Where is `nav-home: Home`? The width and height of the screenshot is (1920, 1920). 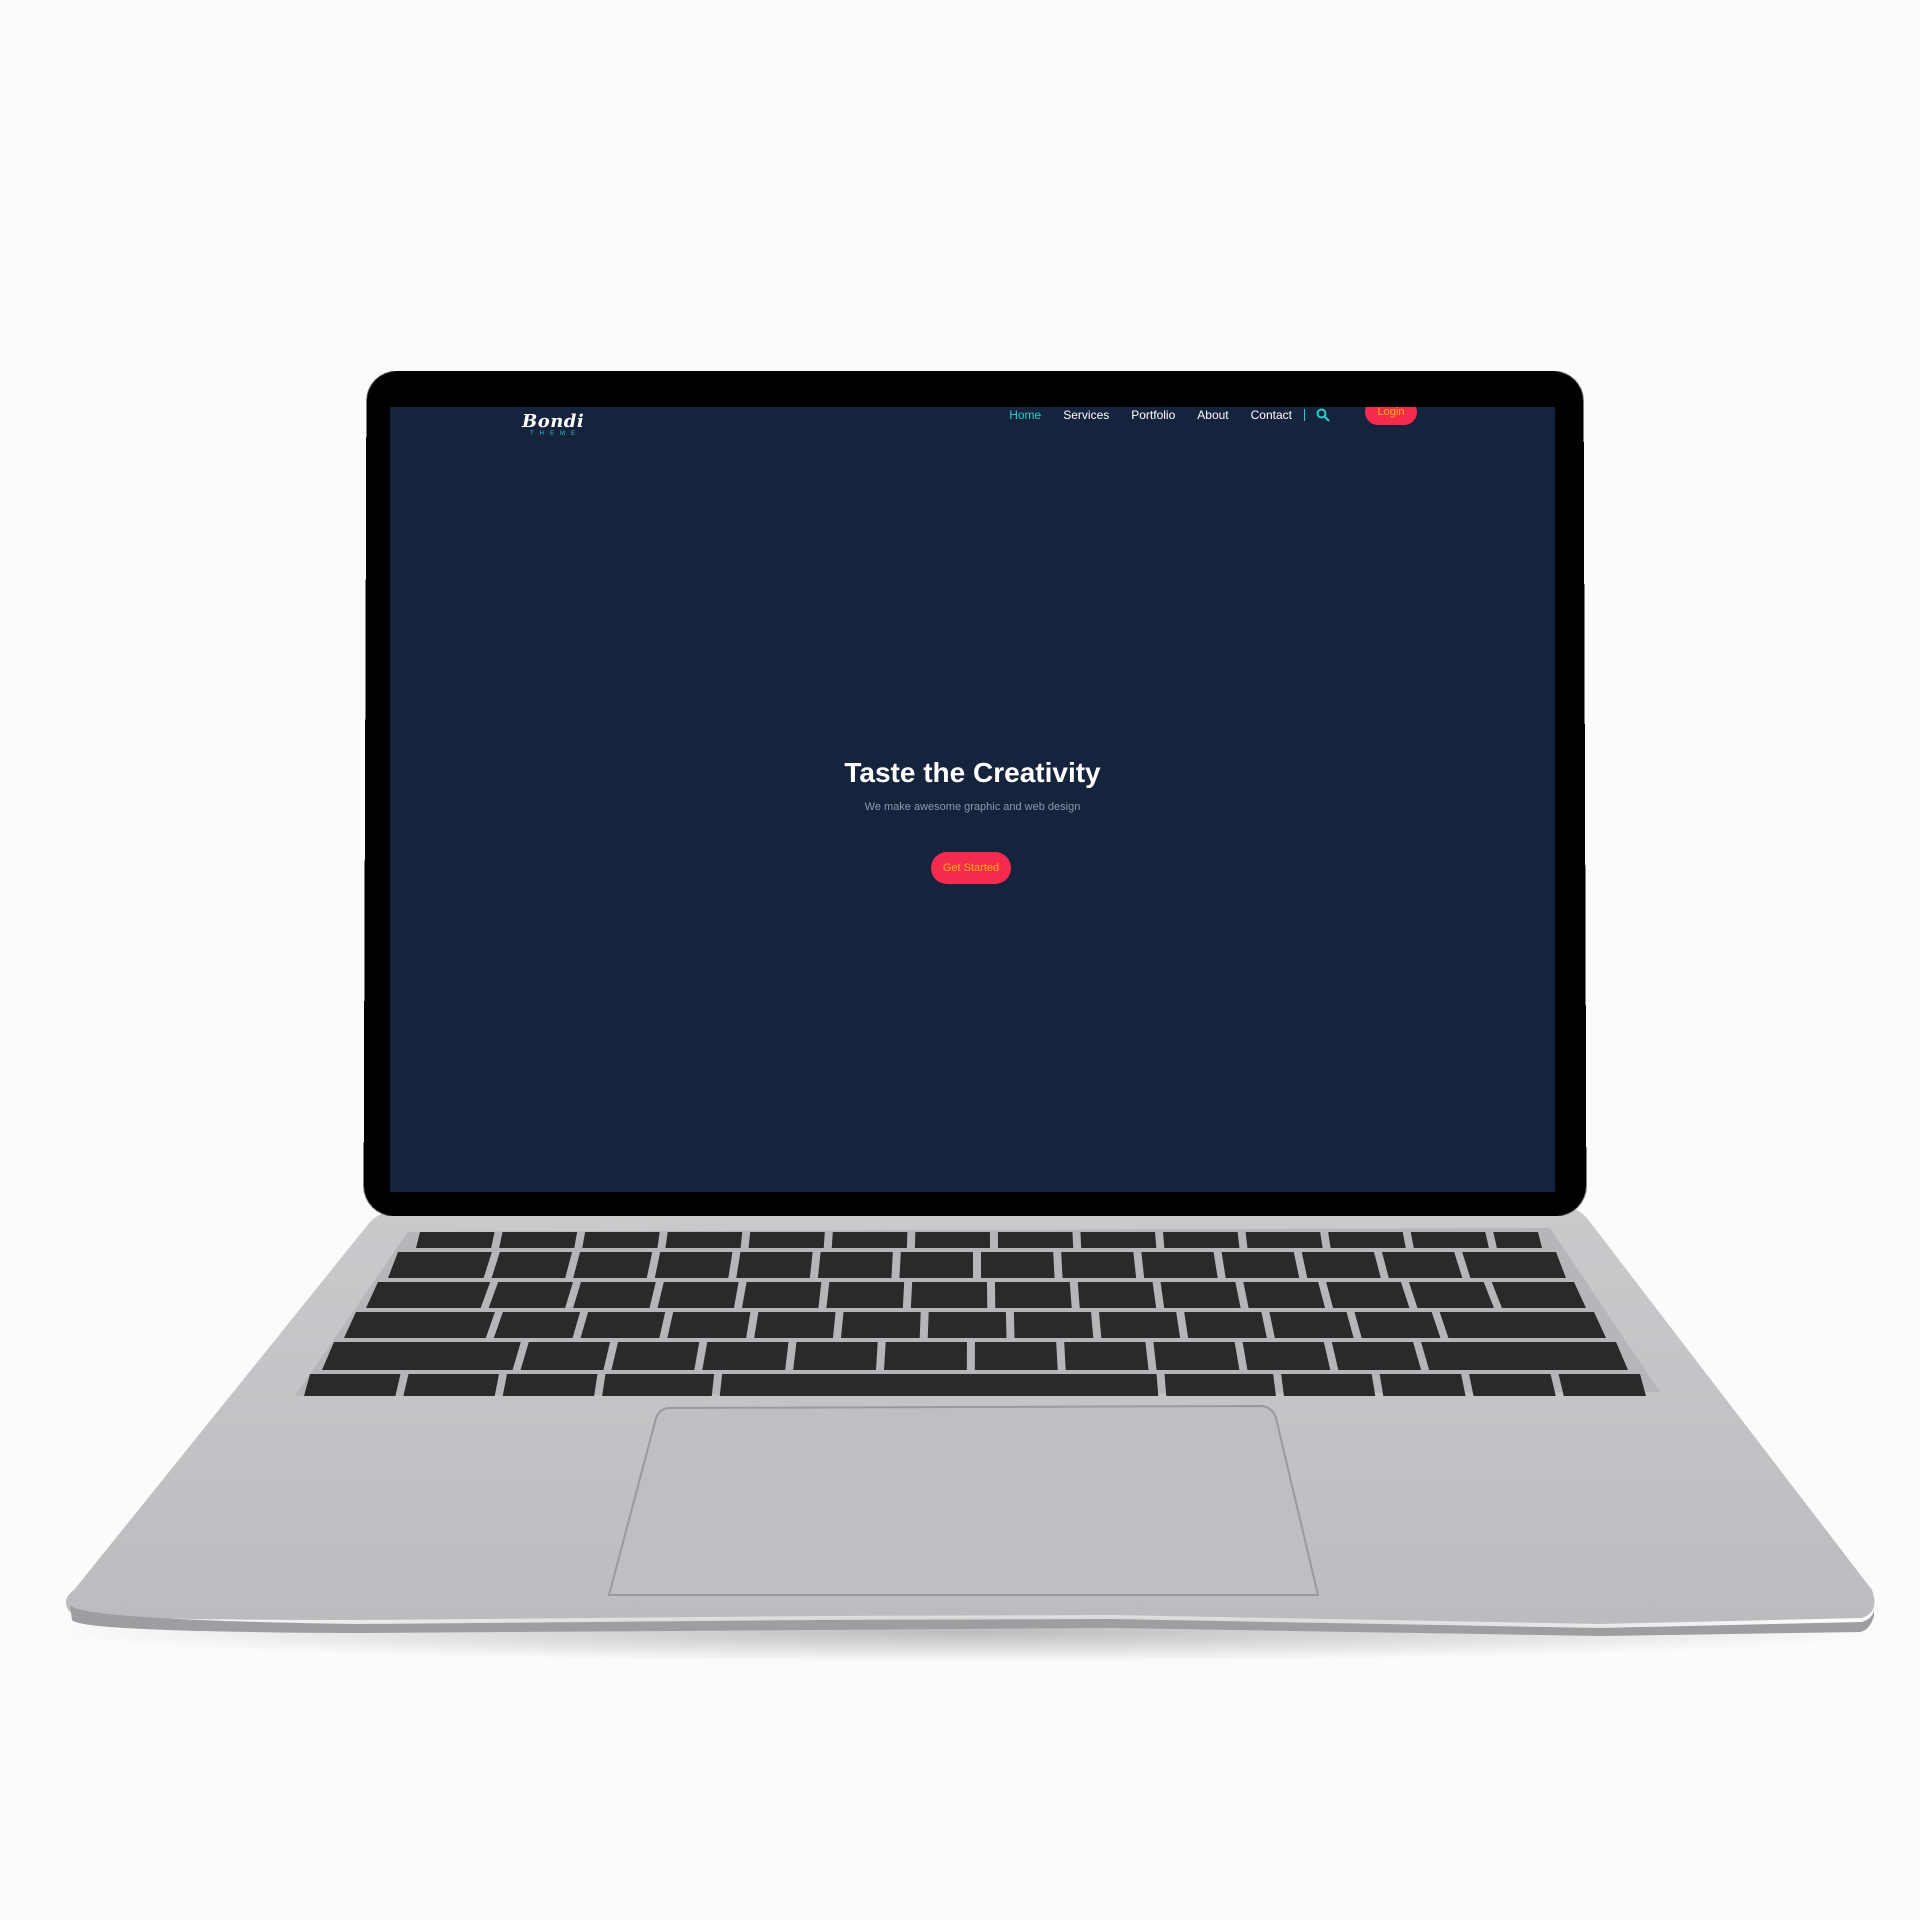 nav-home: Home is located at coordinates (1025, 415).